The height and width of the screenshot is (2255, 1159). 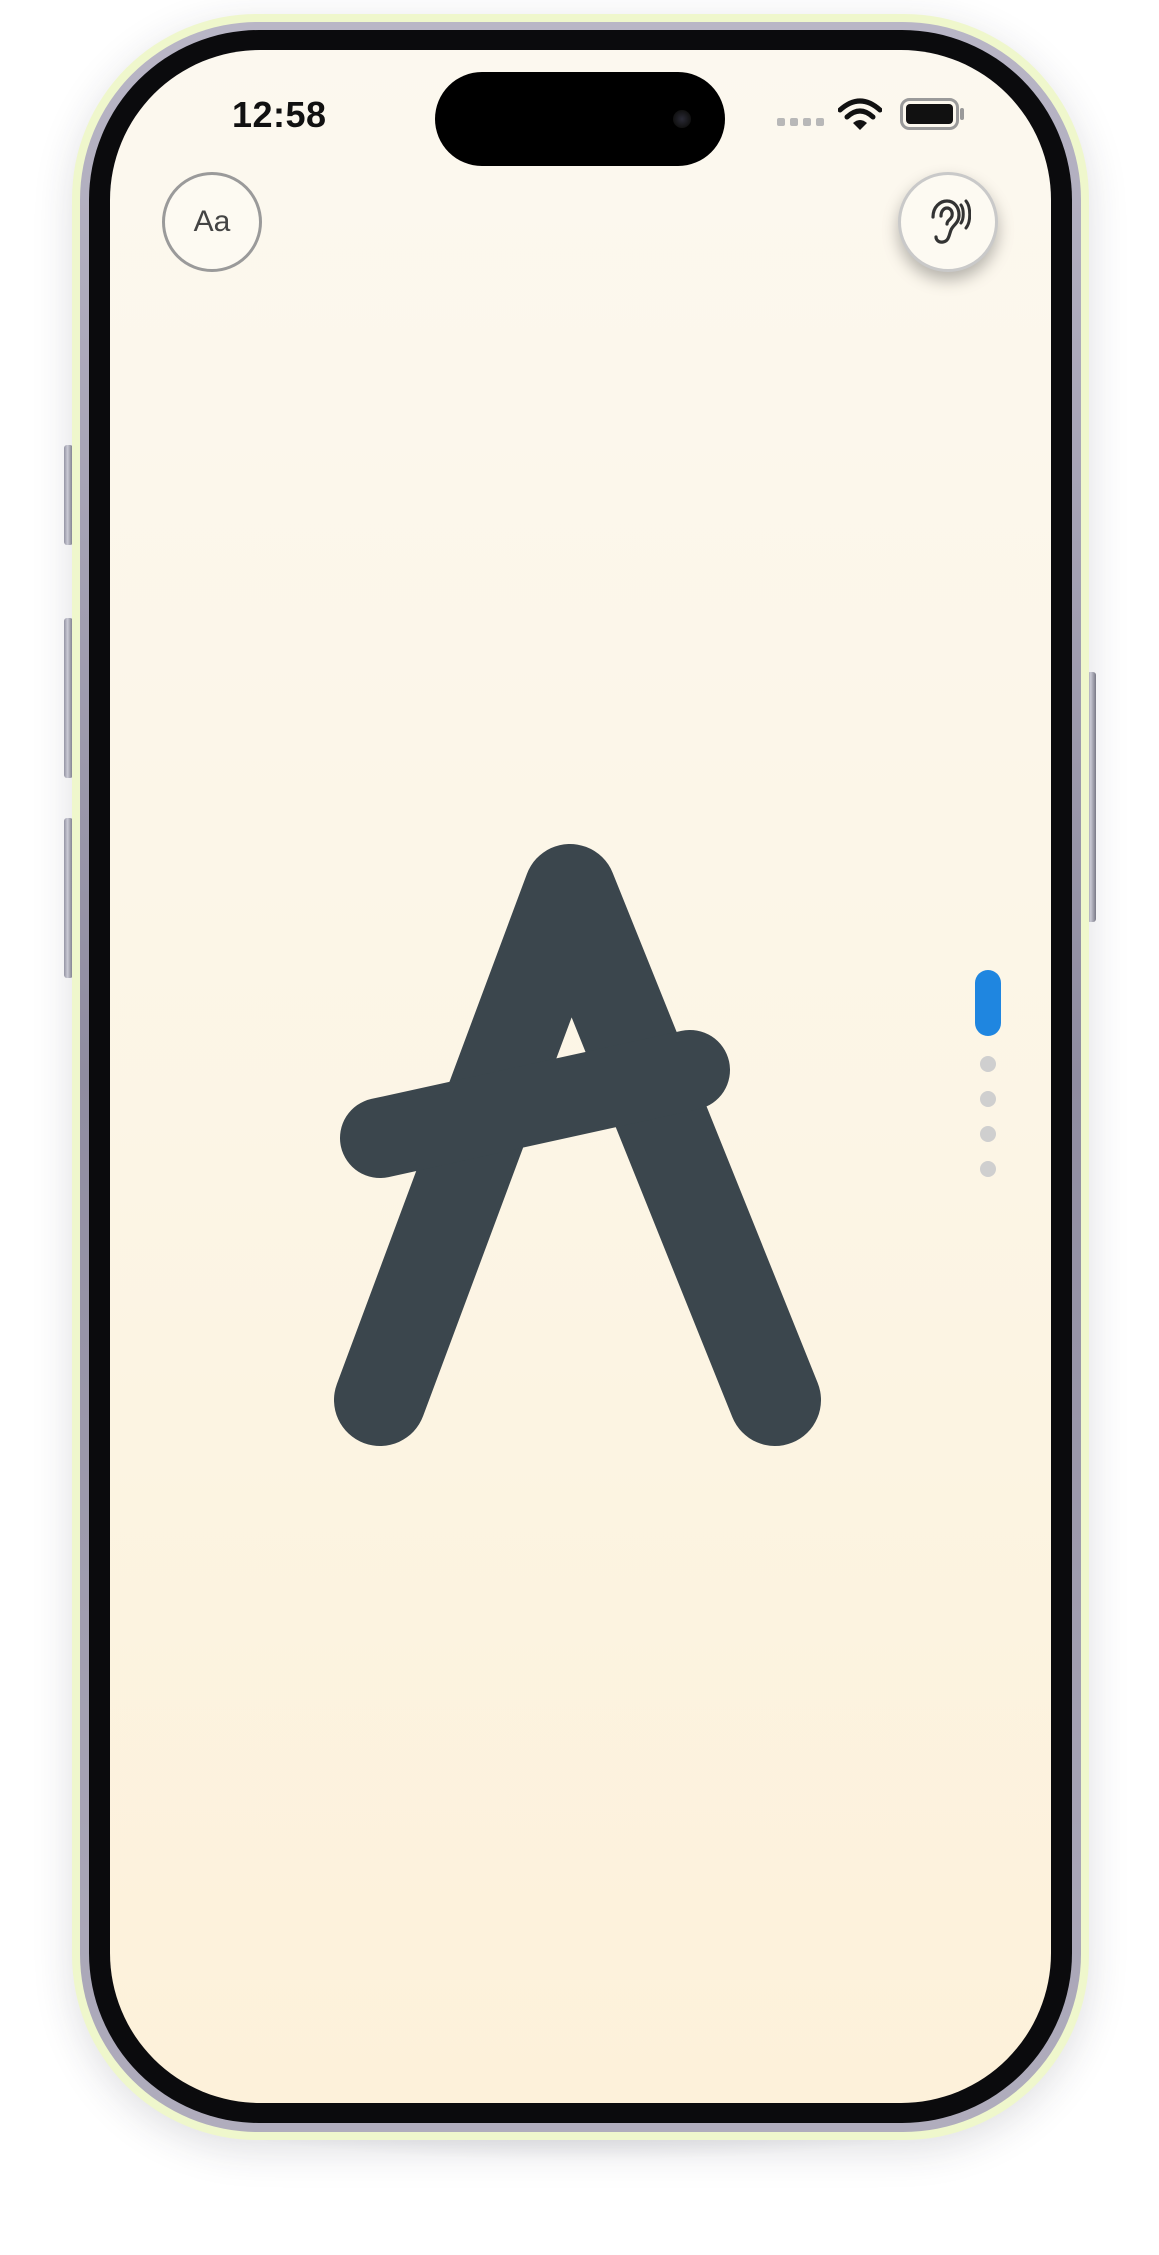 I want to click on dynamic-island, so click(x=580, y=119).